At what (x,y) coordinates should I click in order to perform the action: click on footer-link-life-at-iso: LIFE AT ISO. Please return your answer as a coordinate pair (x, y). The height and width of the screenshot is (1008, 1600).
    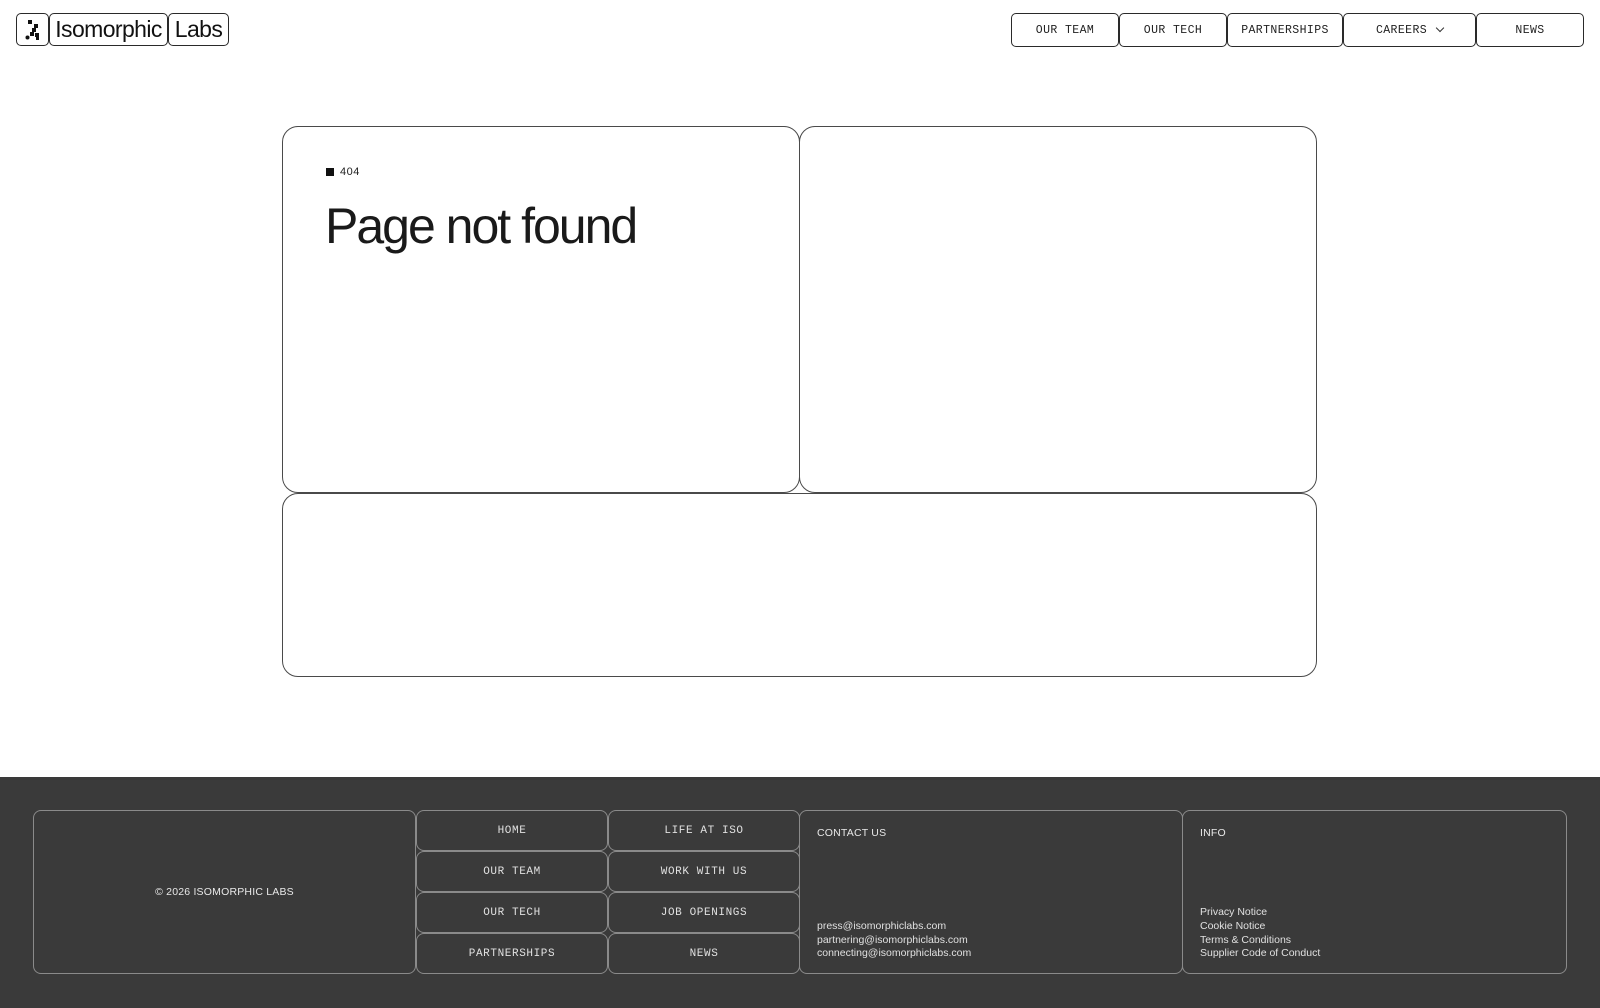
    Looking at the image, I should click on (704, 830).